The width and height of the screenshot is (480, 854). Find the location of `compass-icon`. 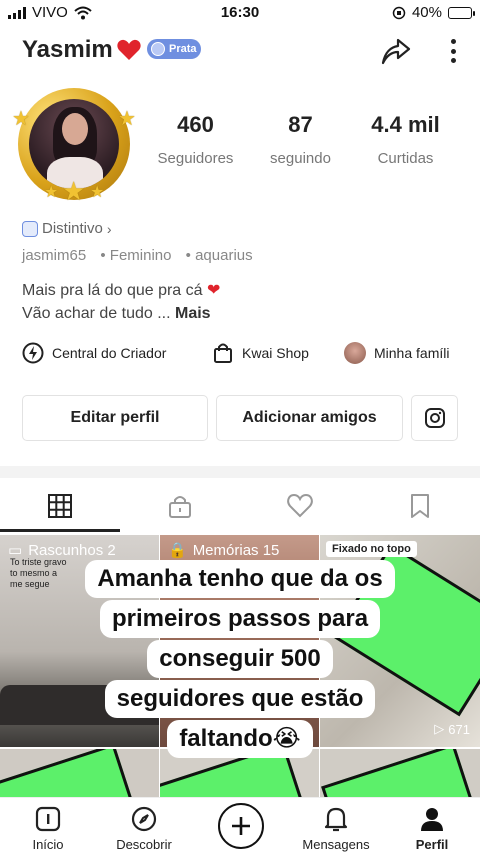

compass-icon is located at coordinates (144, 819).